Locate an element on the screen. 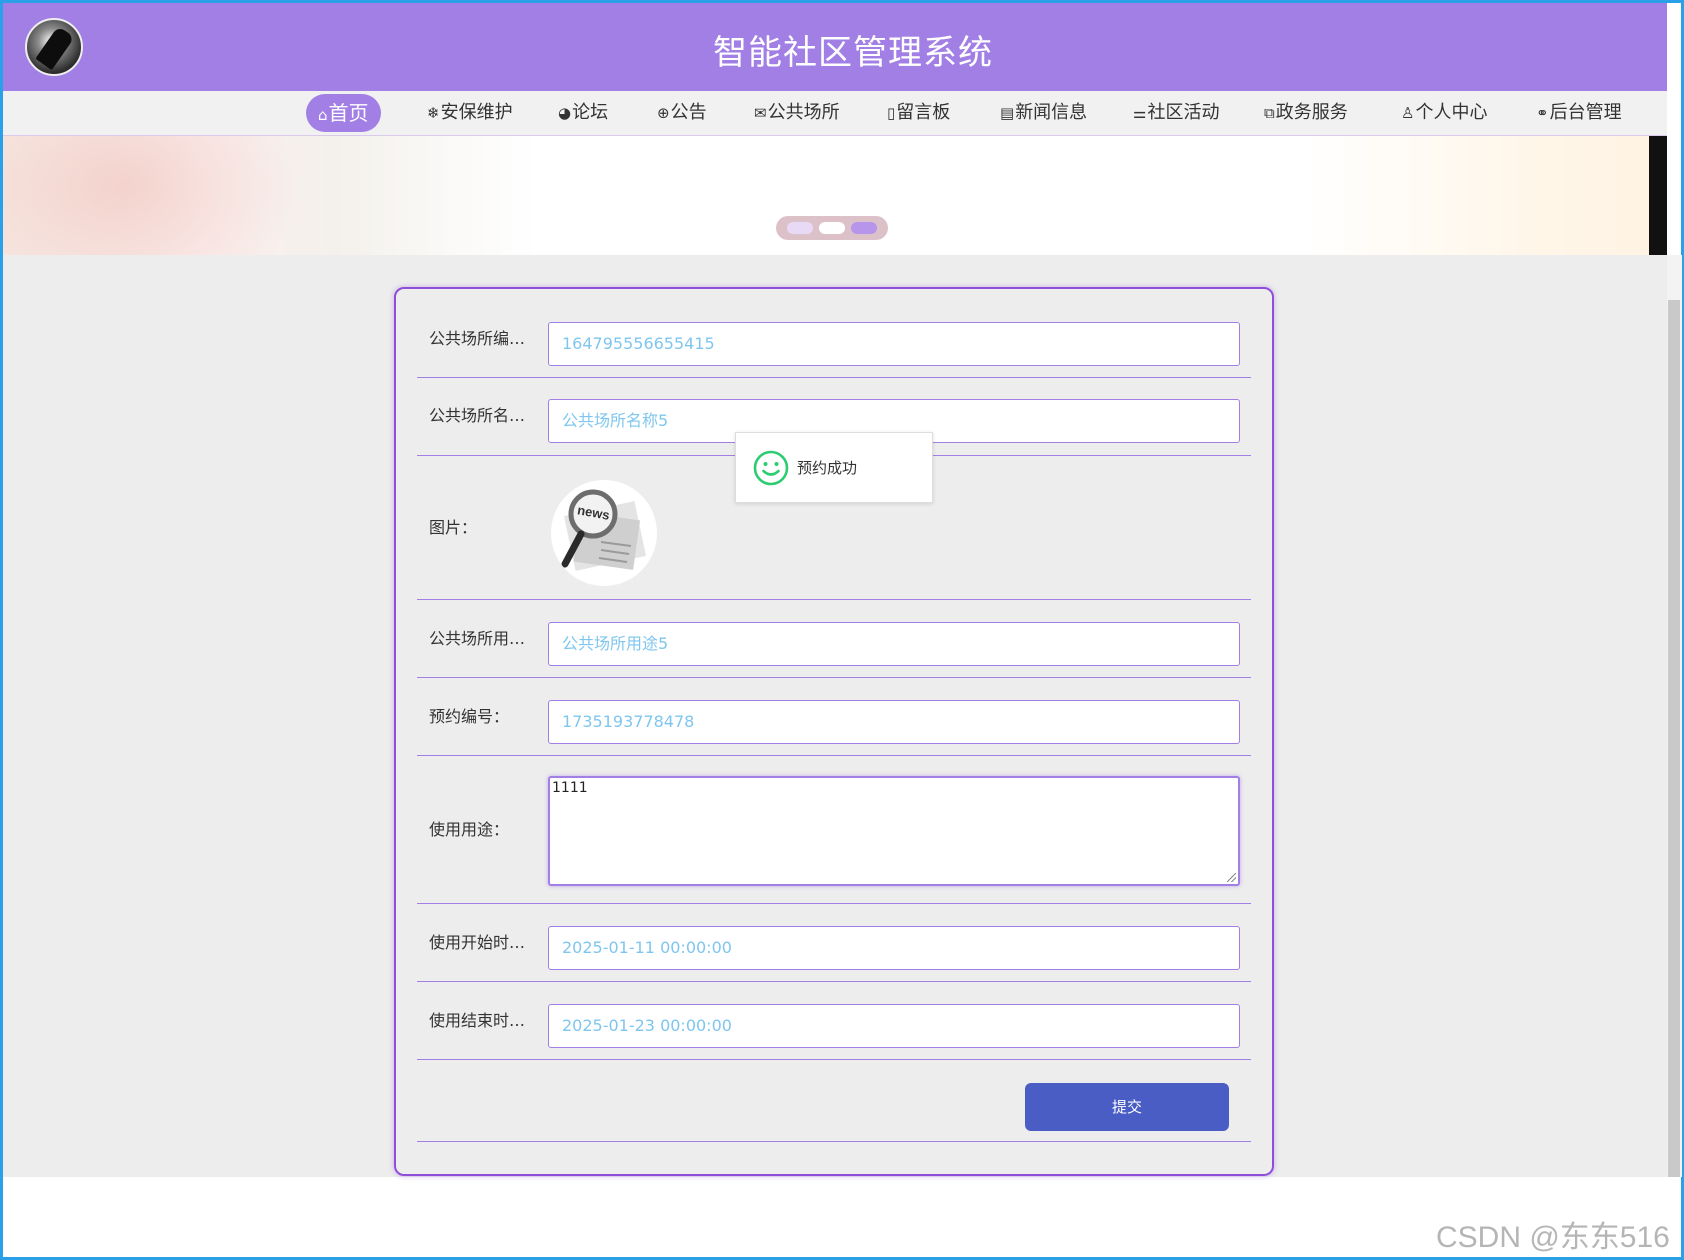 Image resolution: width=1684 pixels, height=1260 pixels. nav-item-home: ⌂首页 is located at coordinates (343, 113).